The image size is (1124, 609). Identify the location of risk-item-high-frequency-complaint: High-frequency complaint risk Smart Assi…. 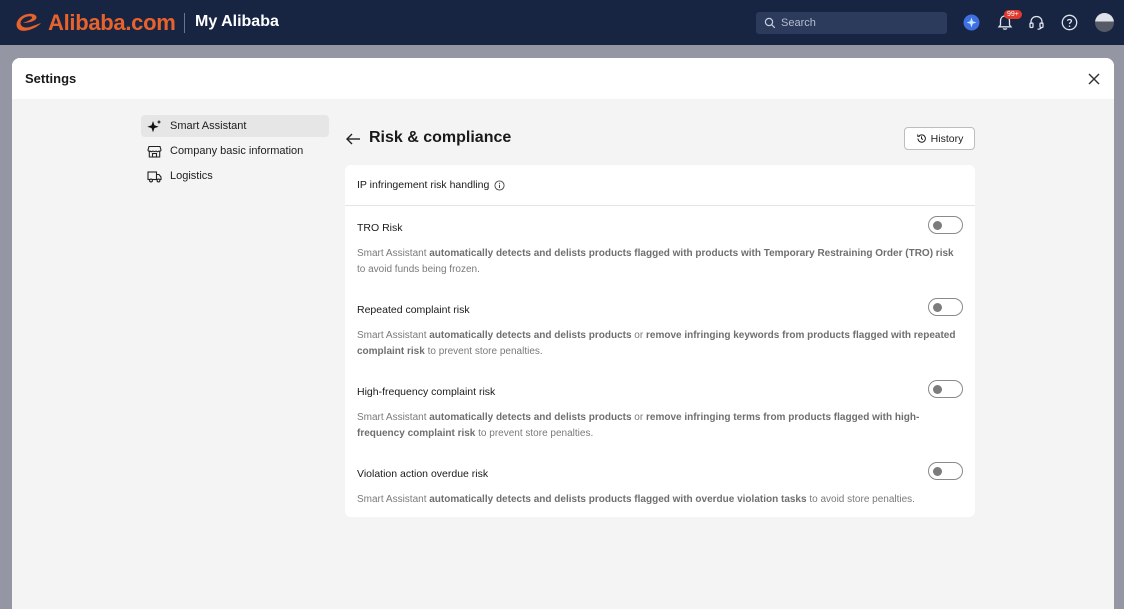
(660, 411).